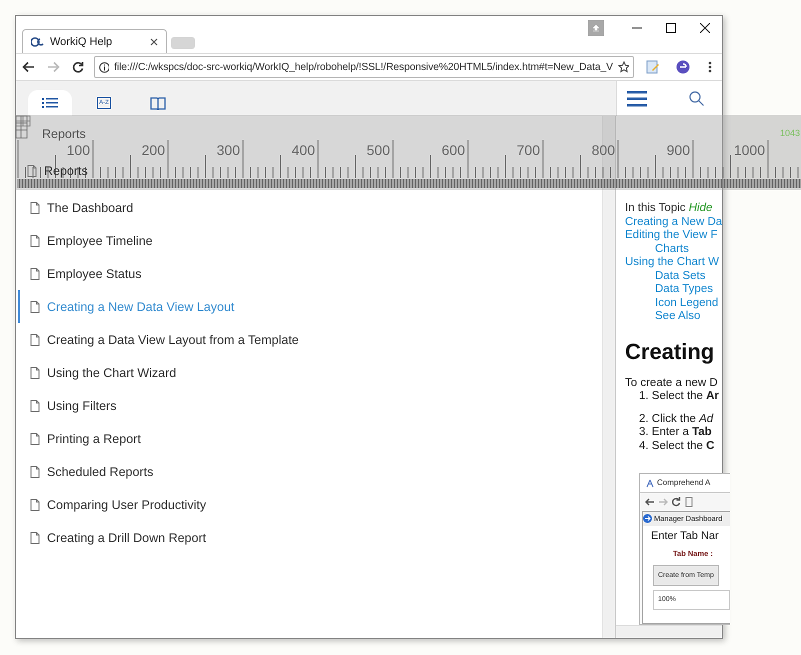 This screenshot has height=655, width=801. I want to click on reload-icon, so click(78, 67).